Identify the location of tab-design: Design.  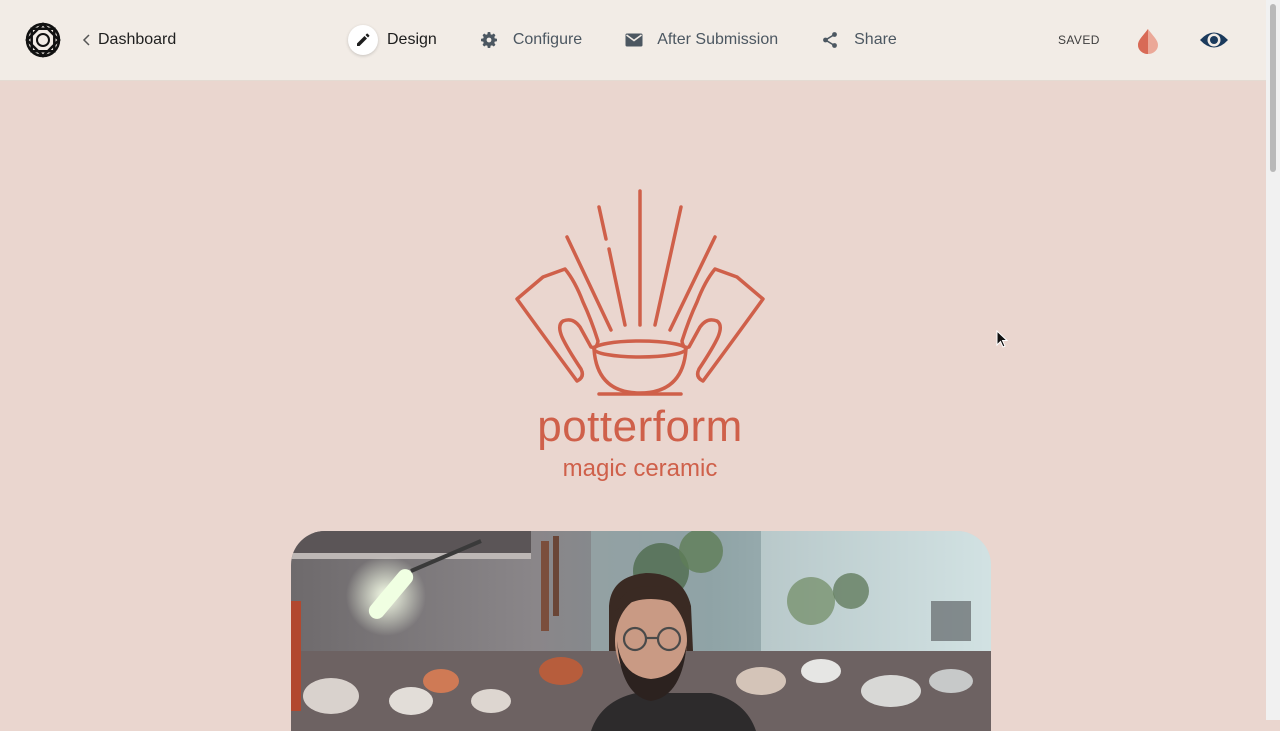
(392, 40).